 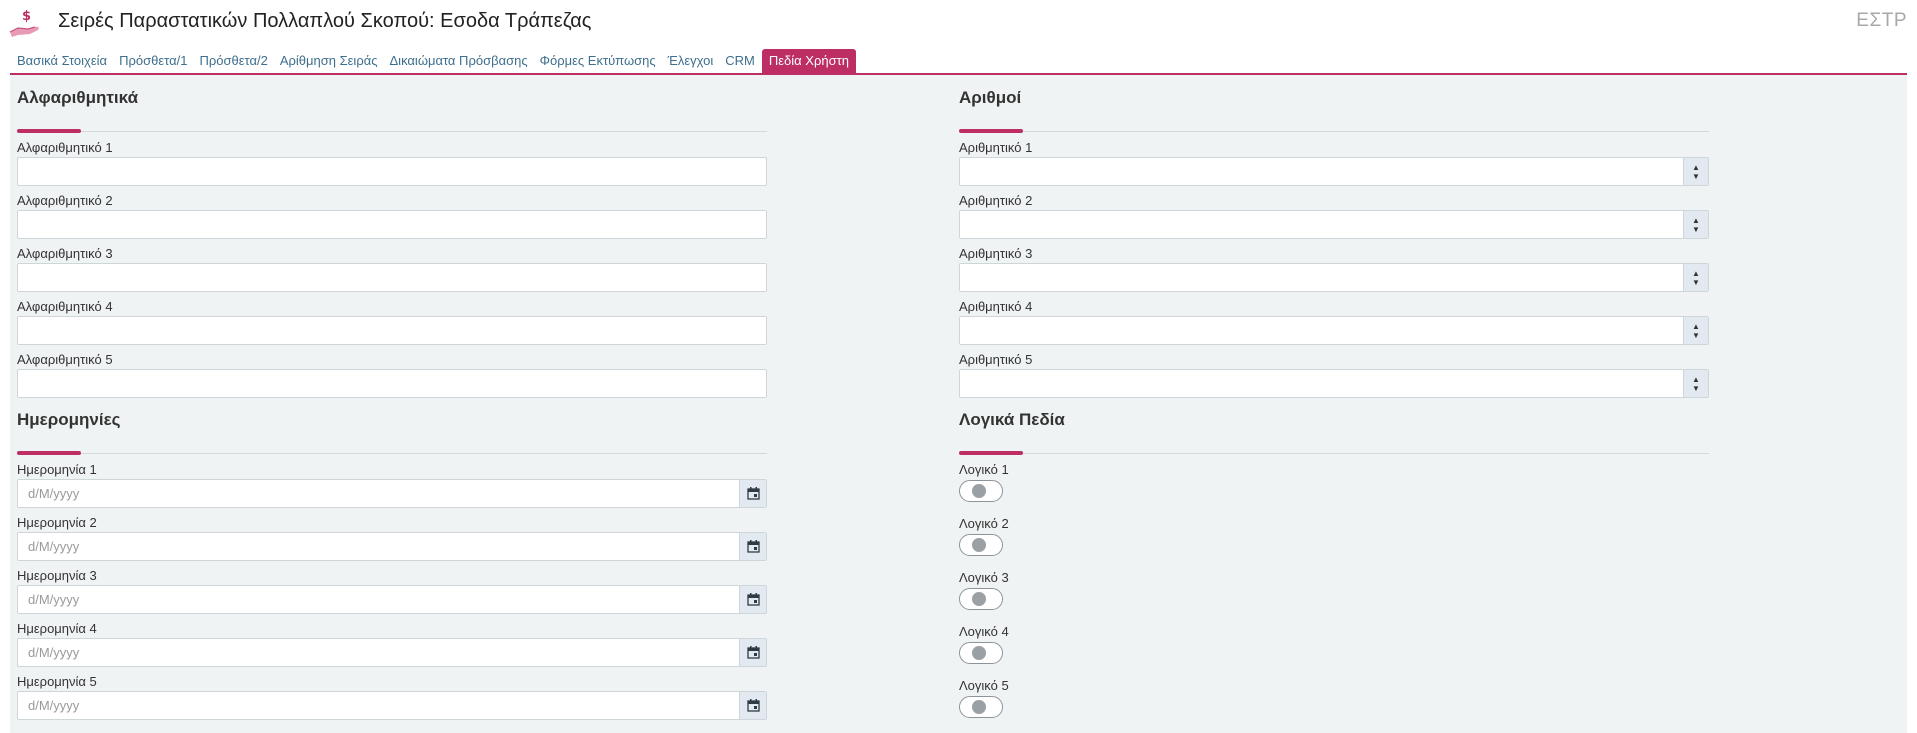 I want to click on tab-access-rights: Δικαιώματα Πρόσβασης, so click(x=459, y=61).